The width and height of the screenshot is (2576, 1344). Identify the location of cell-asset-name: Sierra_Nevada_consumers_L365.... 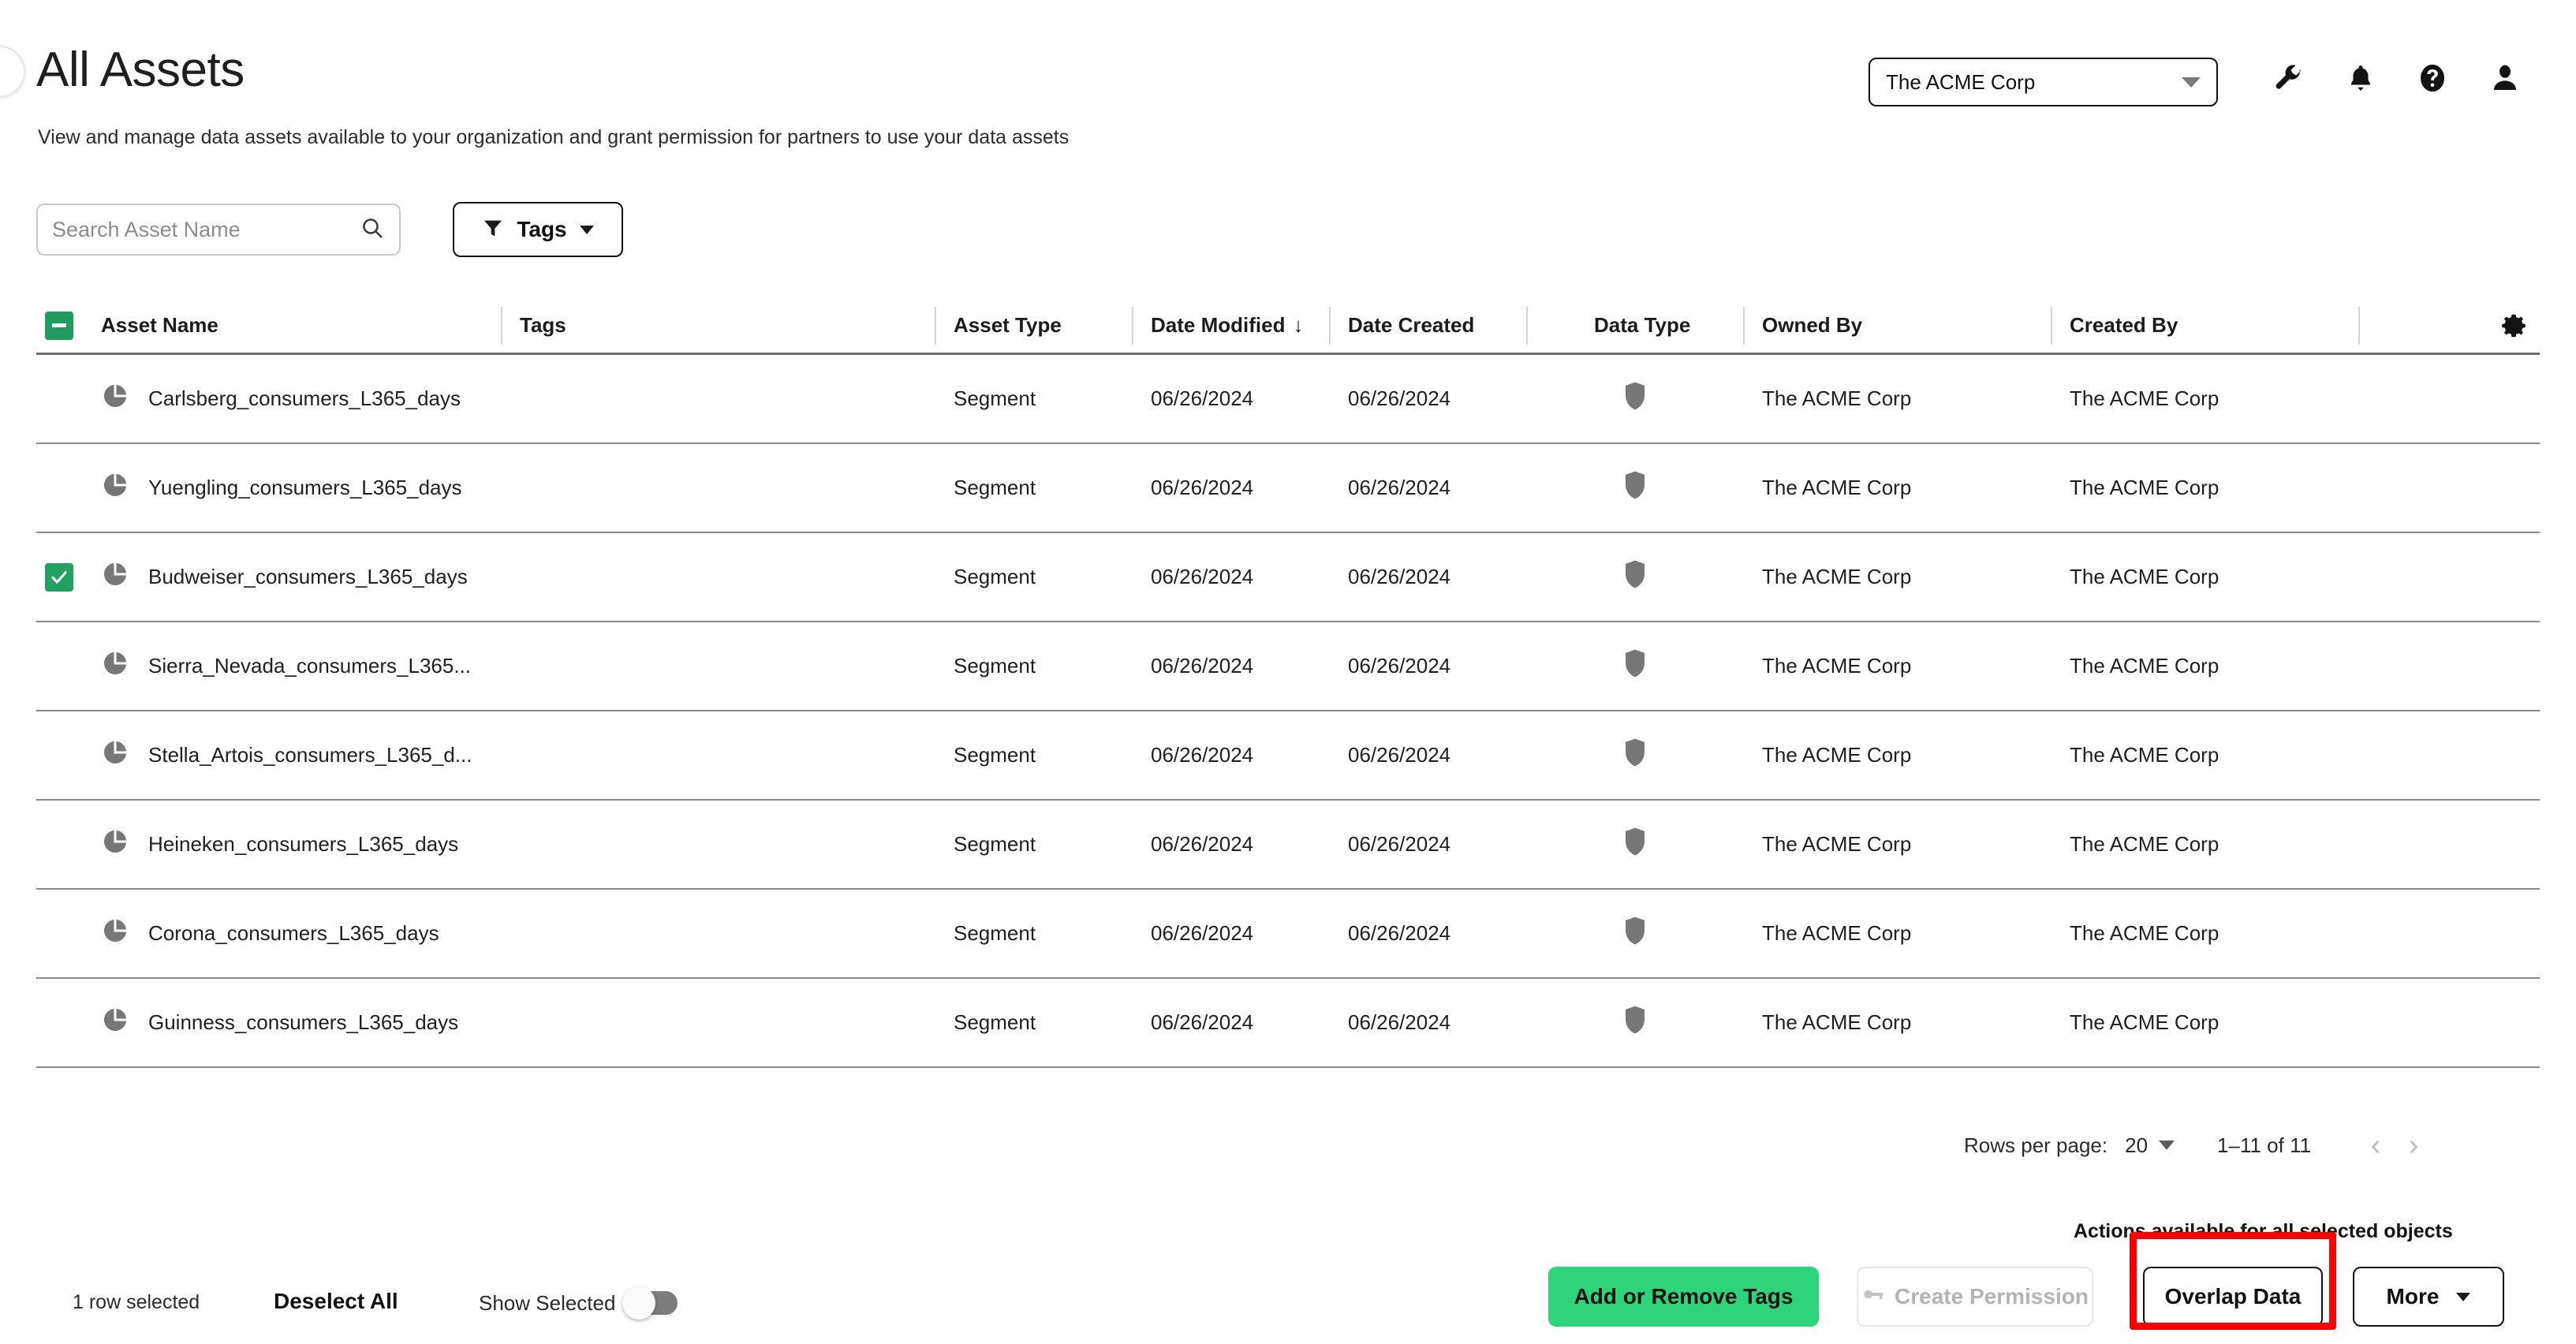
(291, 666).